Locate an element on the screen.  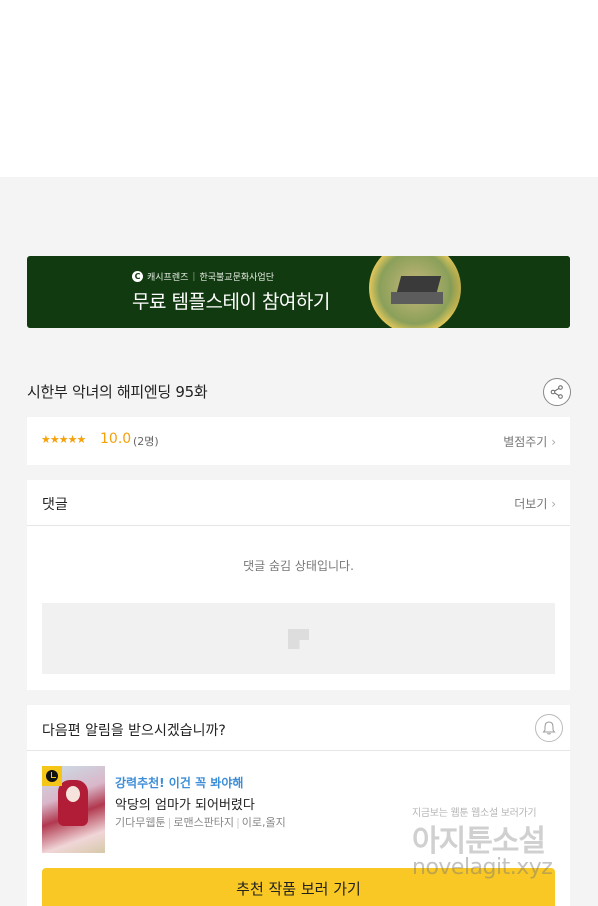
ad-banner: C 캐시프렌즈 | 한국불교문화사업단 무료 템플스테이 참여하기 is located at coordinates (298, 292).